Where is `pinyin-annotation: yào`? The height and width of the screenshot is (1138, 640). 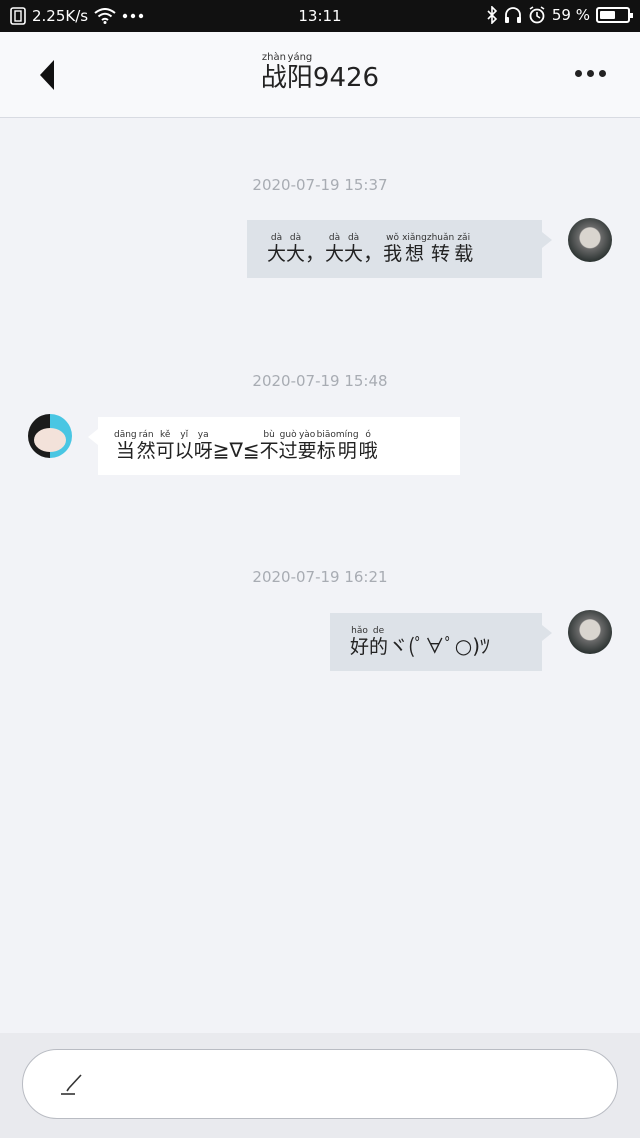
pinyin-annotation: yào is located at coordinates (307, 434).